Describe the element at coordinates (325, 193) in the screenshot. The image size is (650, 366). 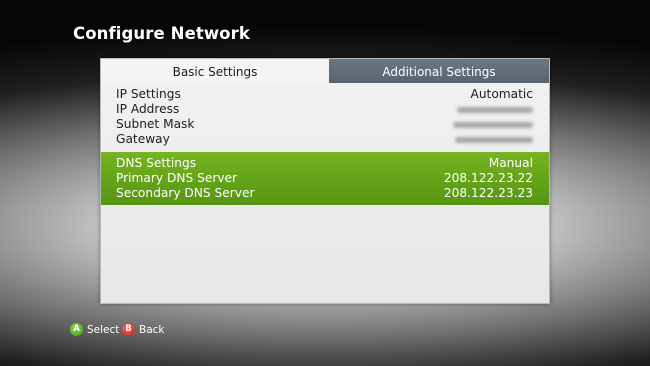
I see `secondary-dns-row: Secondary DNS Server 208.122.23.23` at that location.